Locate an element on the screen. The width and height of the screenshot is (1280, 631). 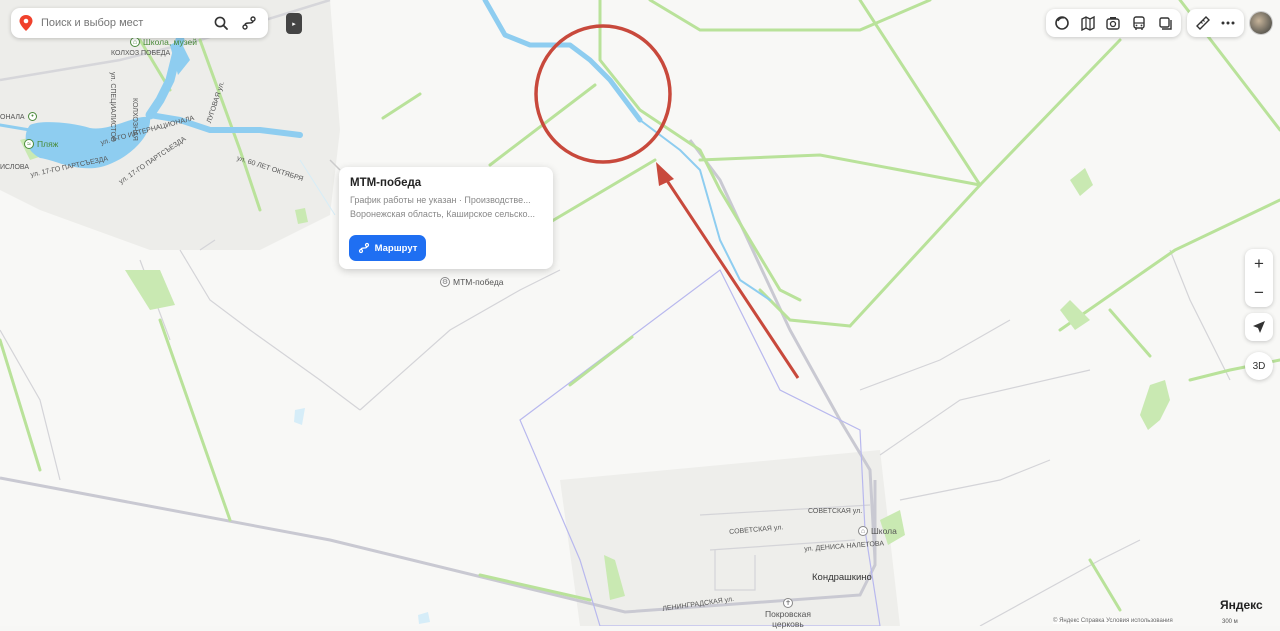
panorama-button is located at coordinates (1088, 23).